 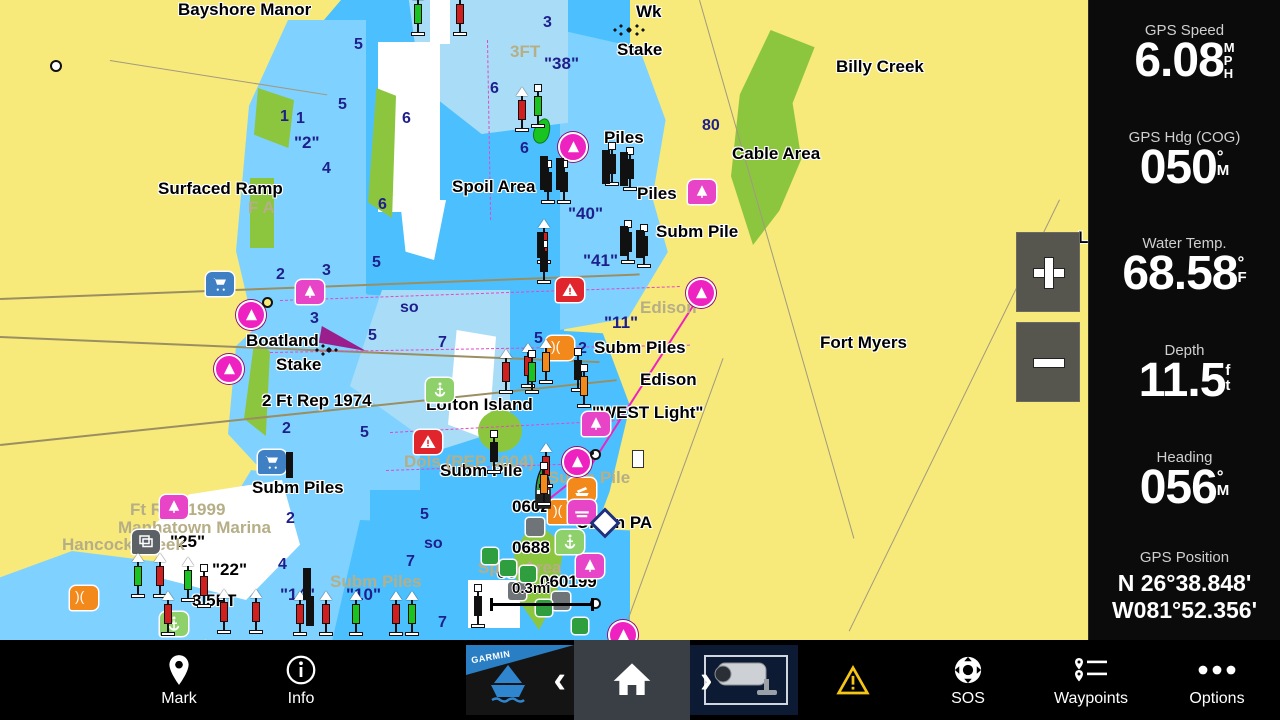 What do you see at coordinates (146, 542) in the screenshot?
I see `poi-note-pin` at bounding box center [146, 542].